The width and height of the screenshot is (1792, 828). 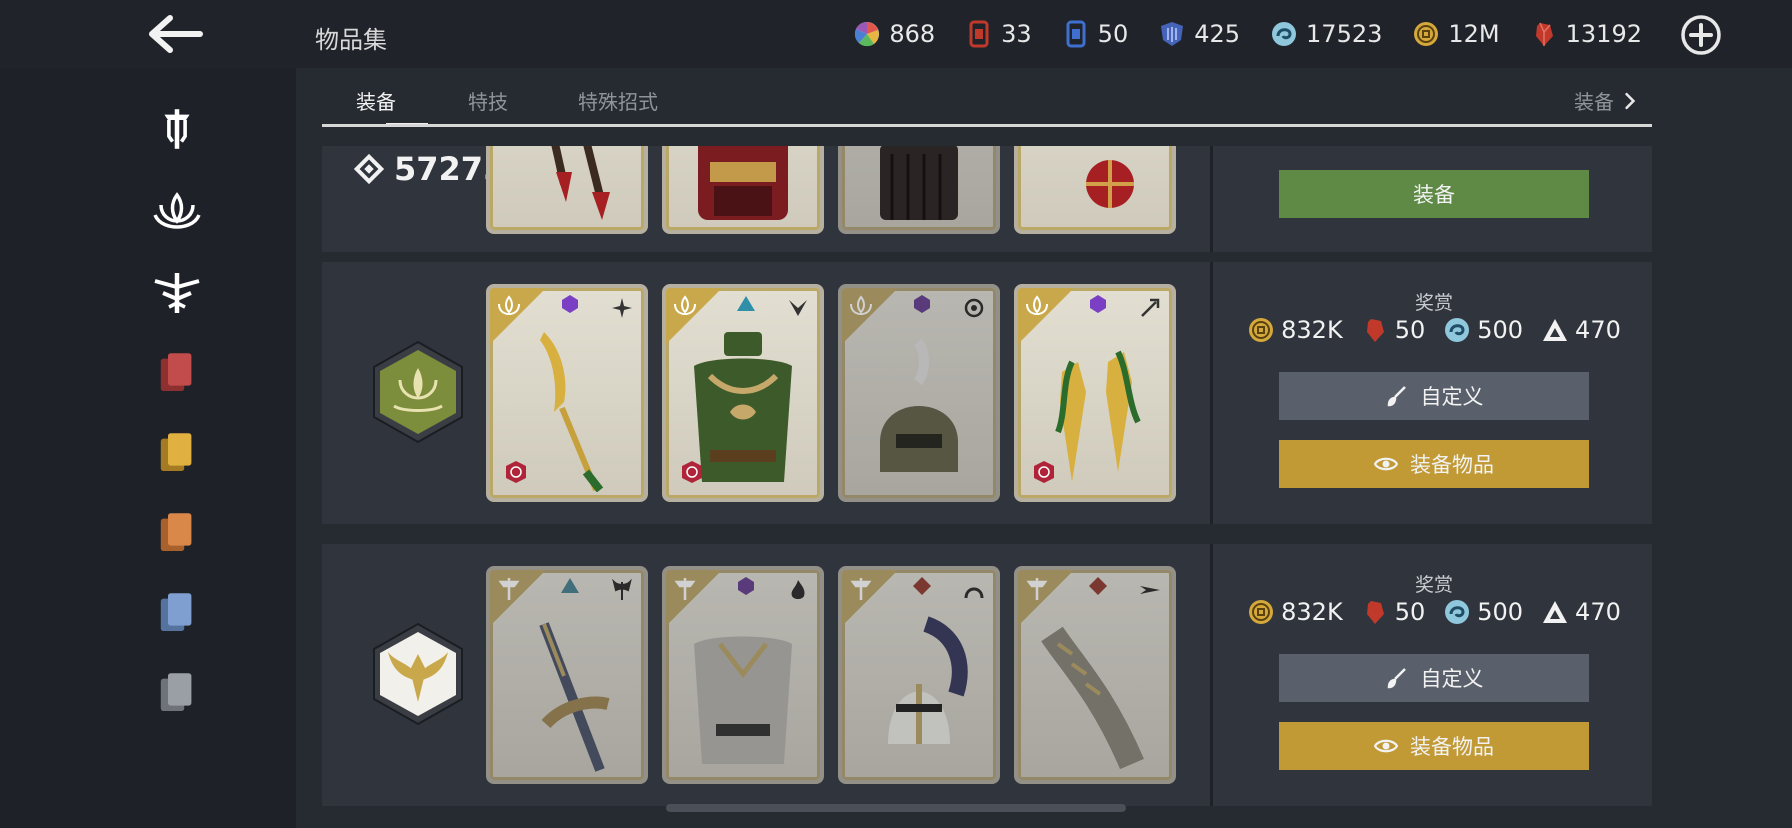 I want to click on currency-value: 50, so click(x=1113, y=34).